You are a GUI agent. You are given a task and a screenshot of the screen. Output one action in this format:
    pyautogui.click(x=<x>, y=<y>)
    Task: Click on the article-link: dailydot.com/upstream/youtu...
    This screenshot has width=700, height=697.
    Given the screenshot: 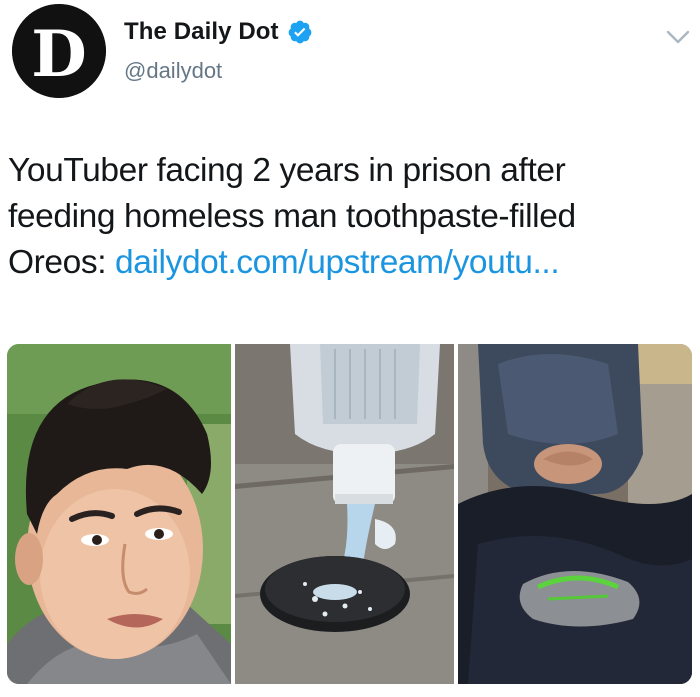 What is the action you would take?
    pyautogui.click(x=337, y=262)
    